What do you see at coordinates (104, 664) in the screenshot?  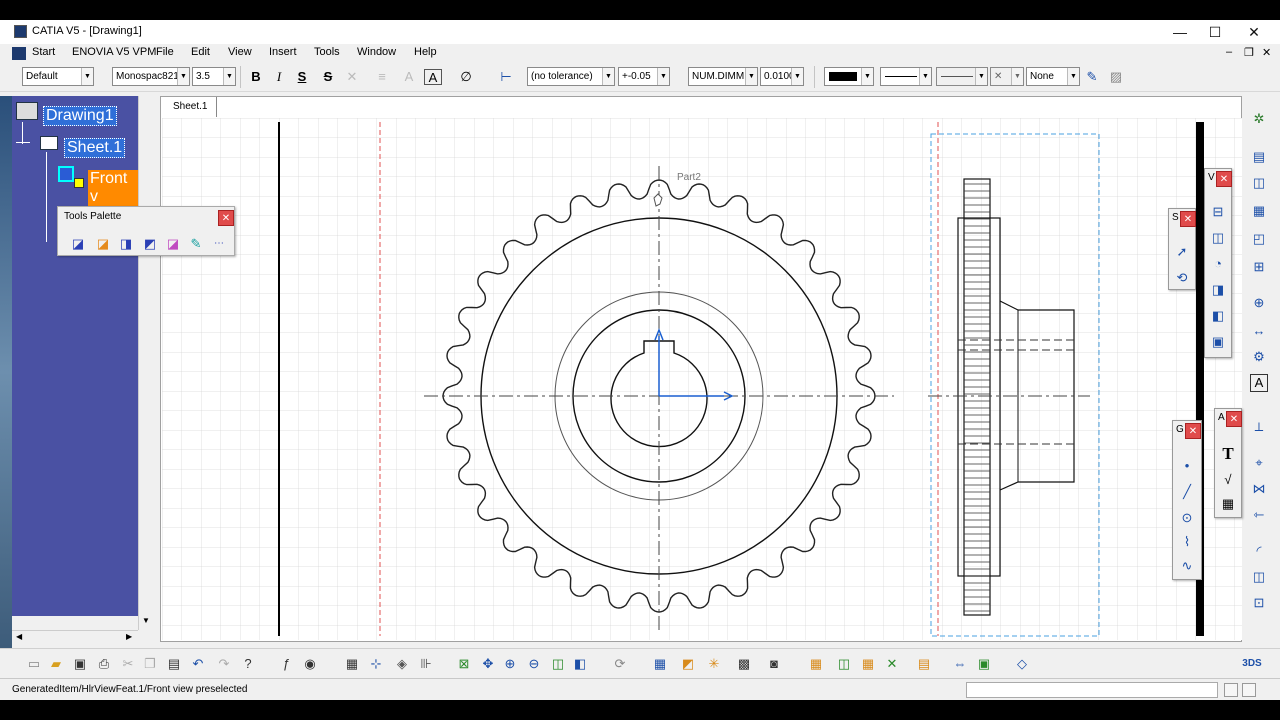 I see `print-icon: ⎙` at bounding box center [104, 664].